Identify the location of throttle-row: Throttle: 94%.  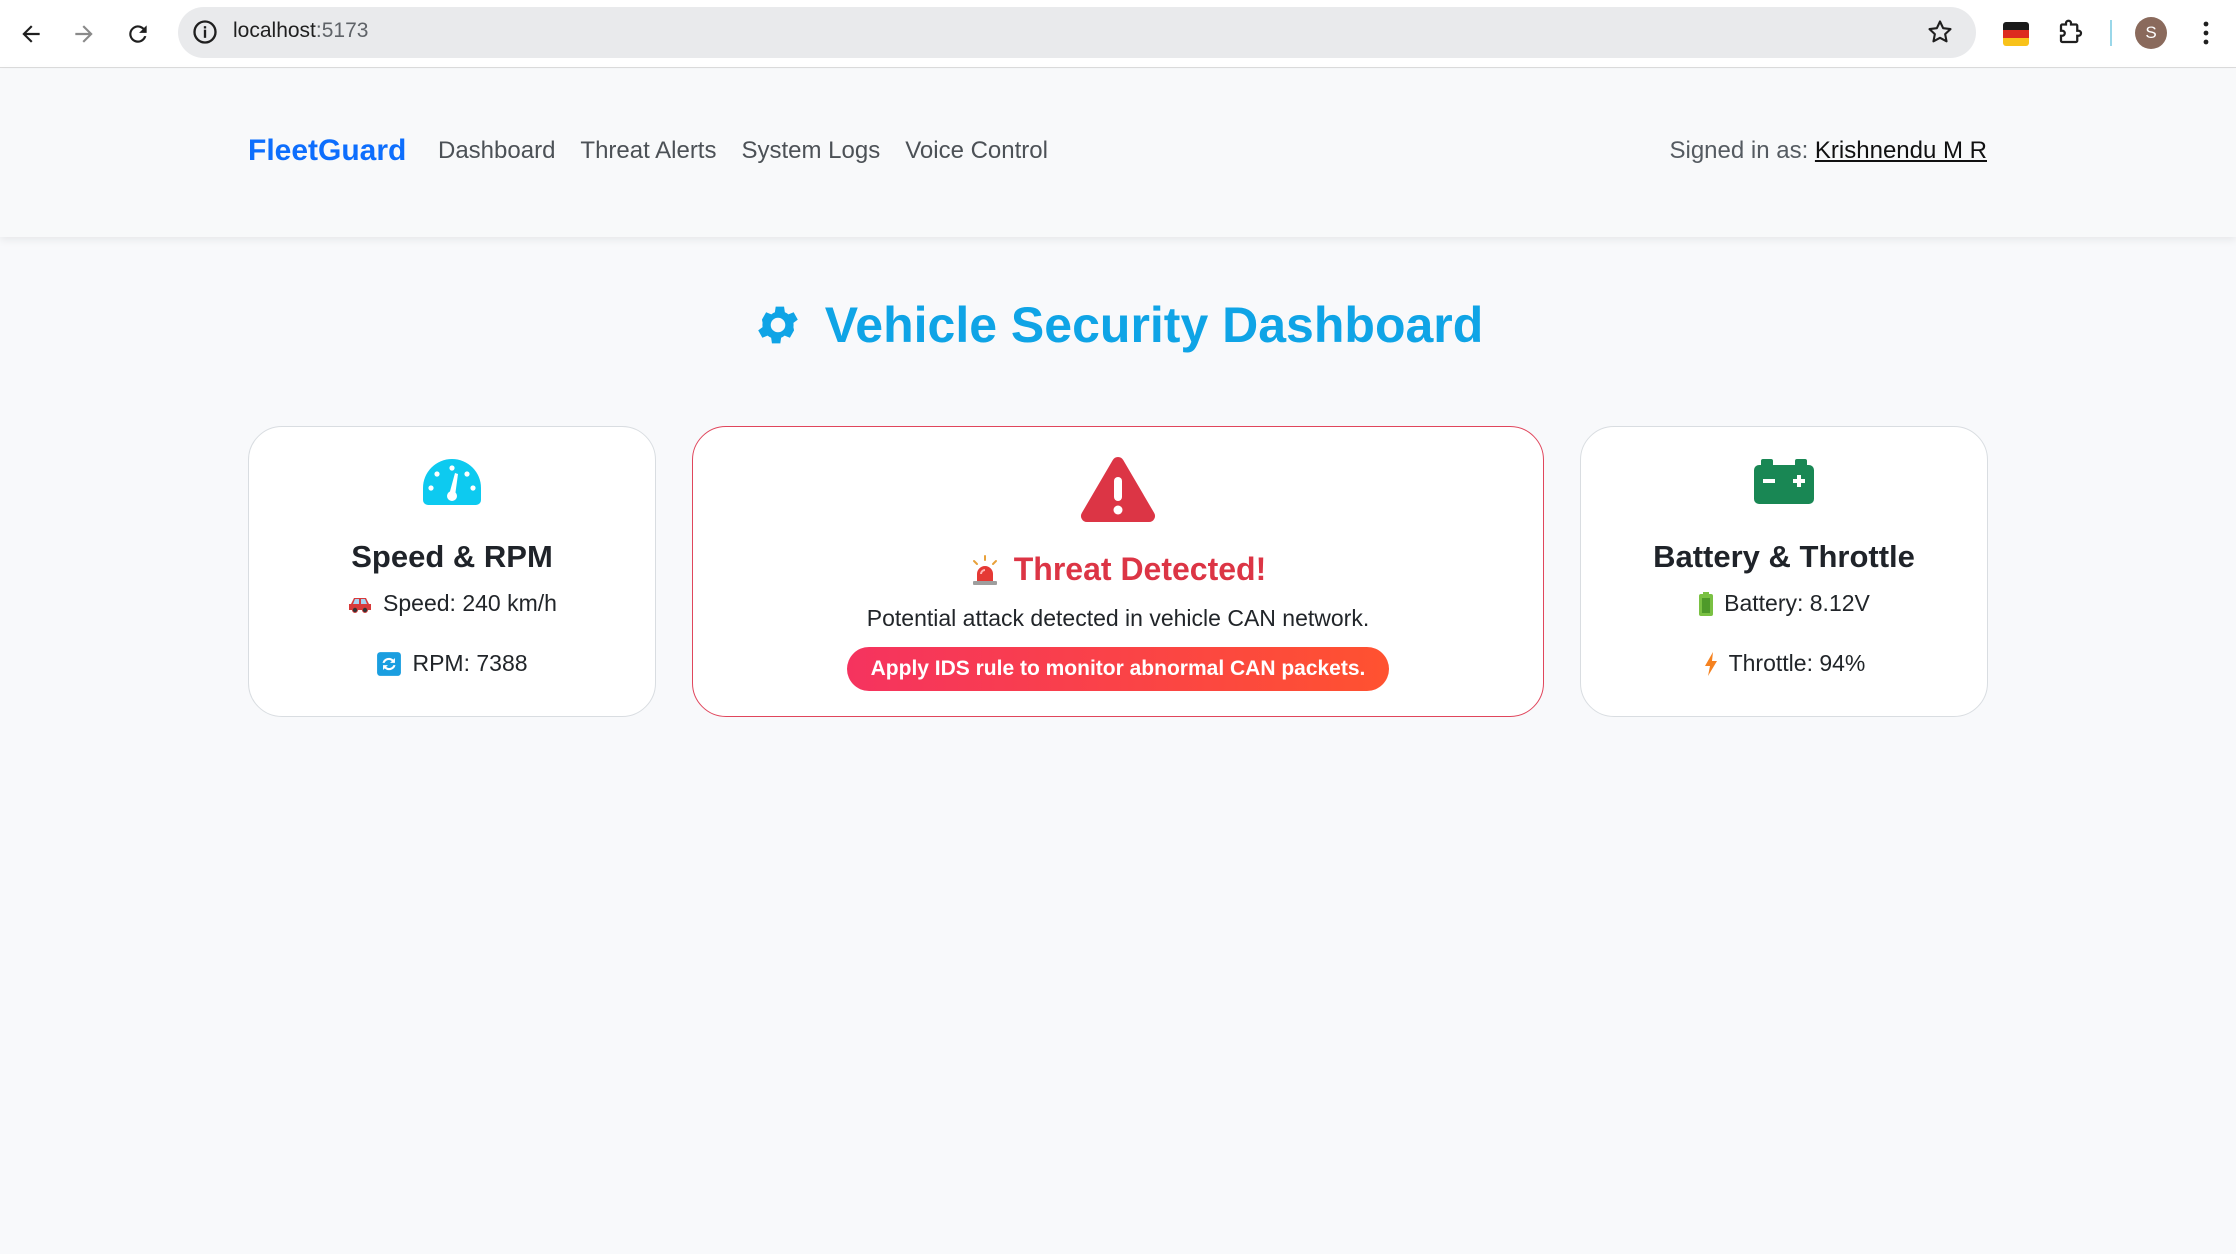
(1784, 663).